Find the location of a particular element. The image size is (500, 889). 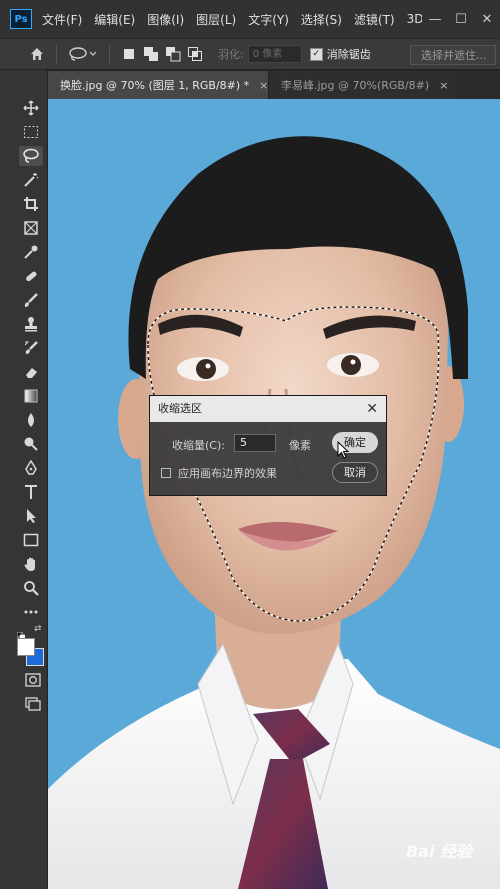

history-brush-icon is located at coordinates (31, 348).